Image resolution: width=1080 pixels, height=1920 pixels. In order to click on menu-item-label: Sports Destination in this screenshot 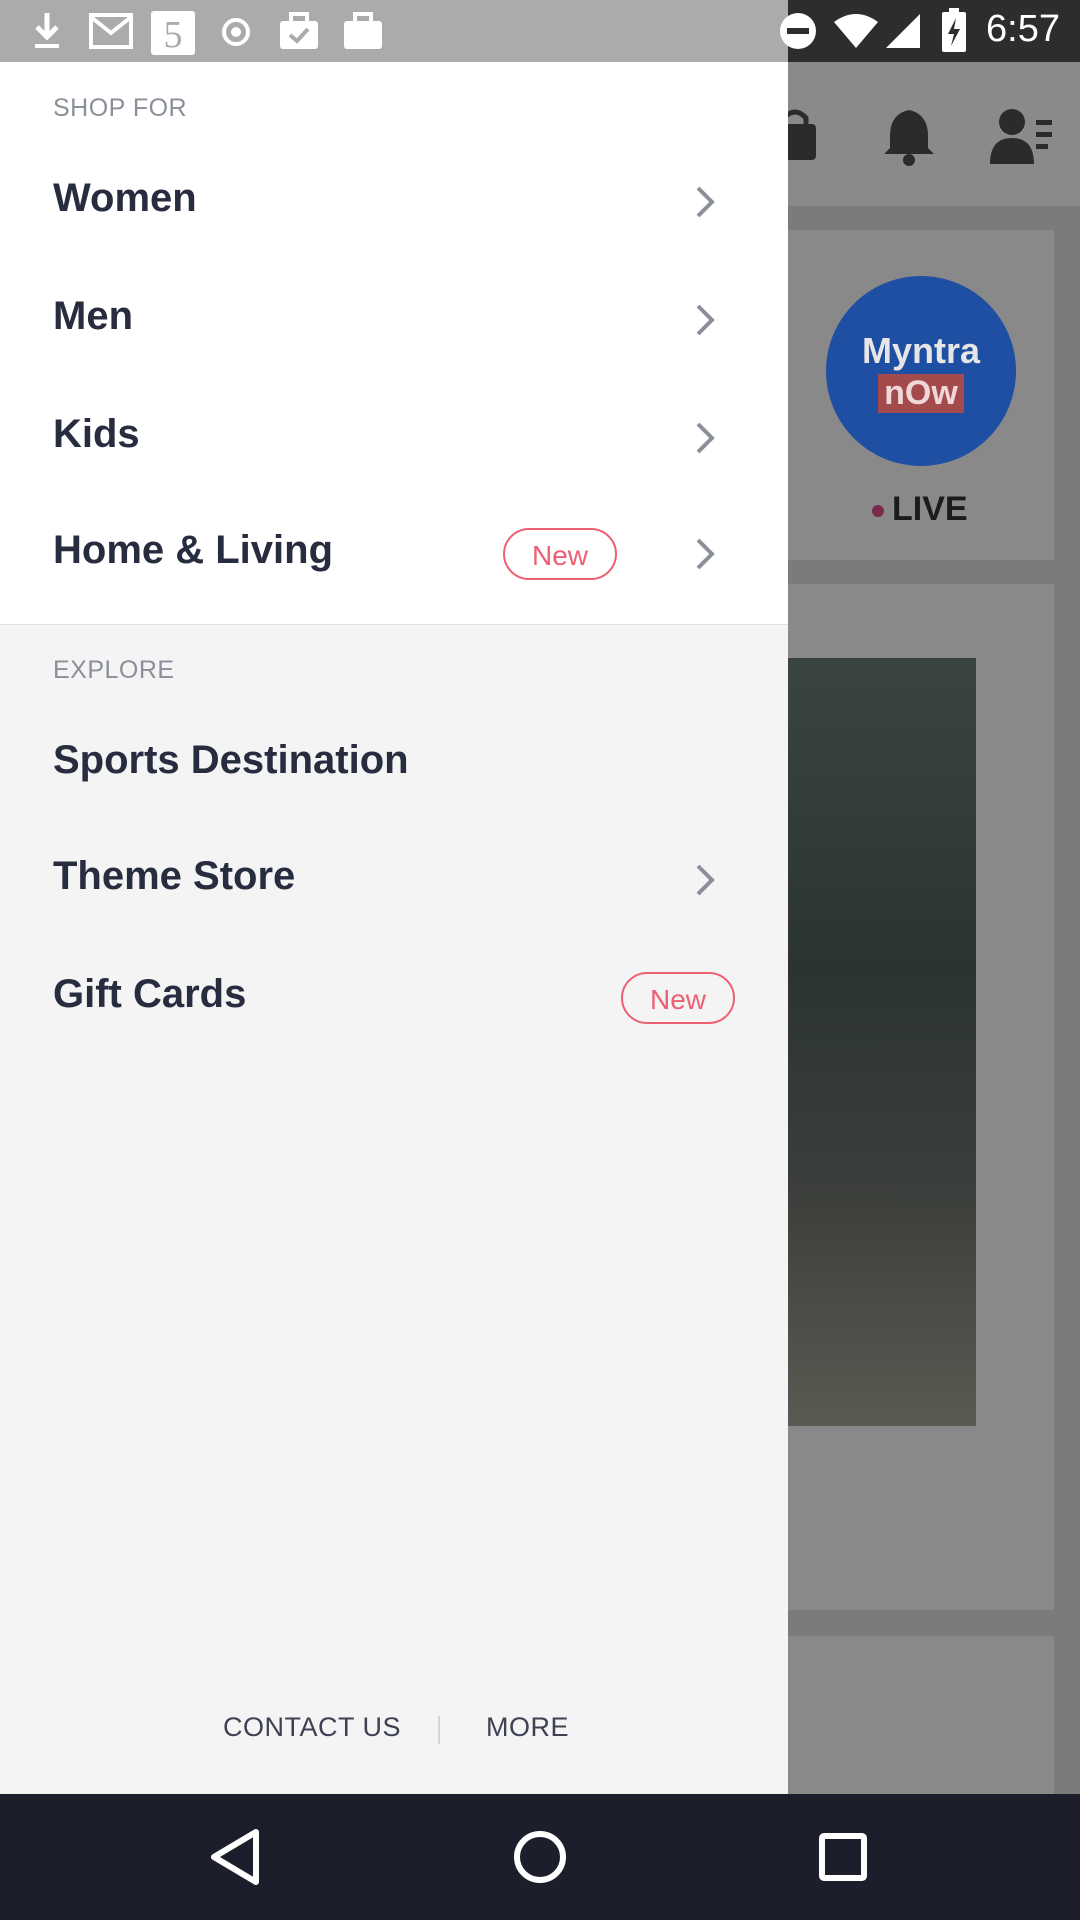, I will do `click(231, 760)`.